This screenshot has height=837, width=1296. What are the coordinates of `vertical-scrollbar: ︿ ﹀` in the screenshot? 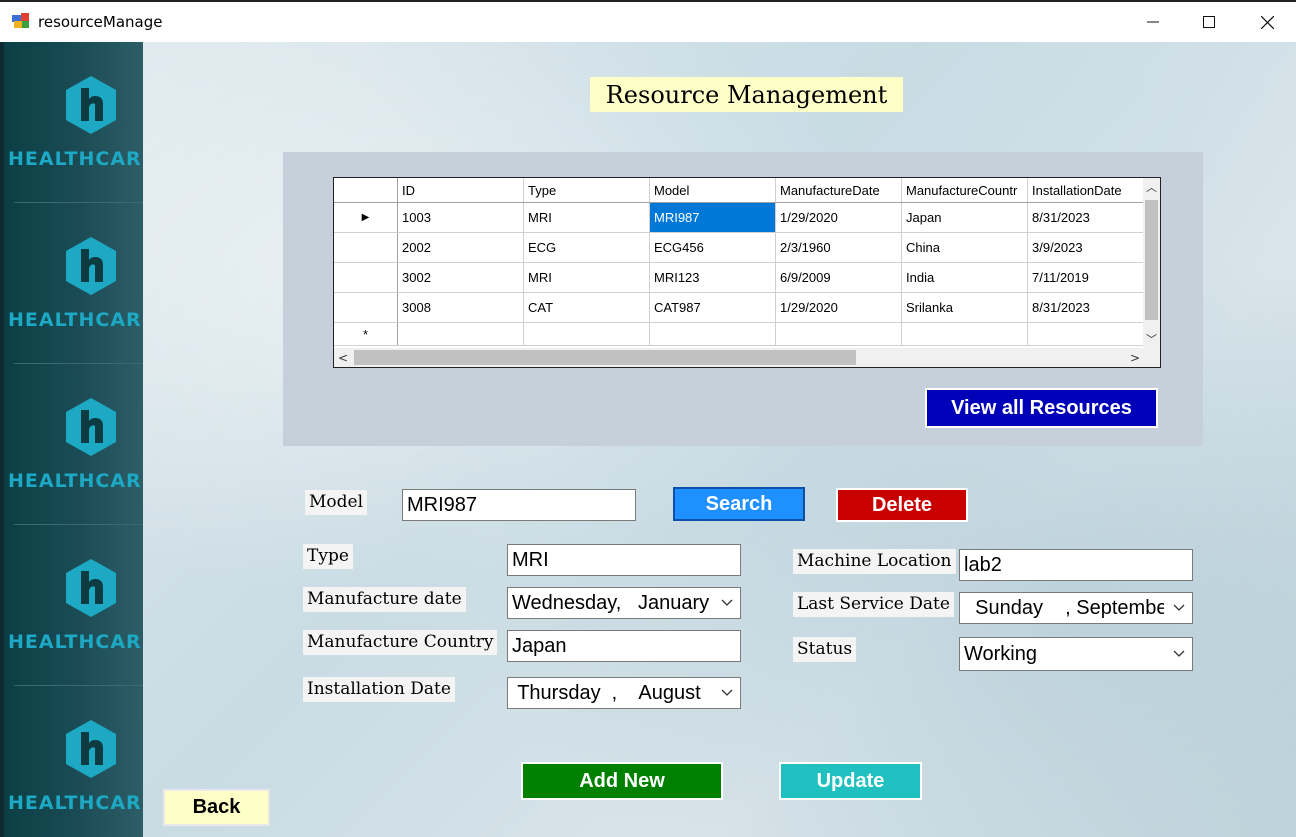 It's located at (1151, 263).